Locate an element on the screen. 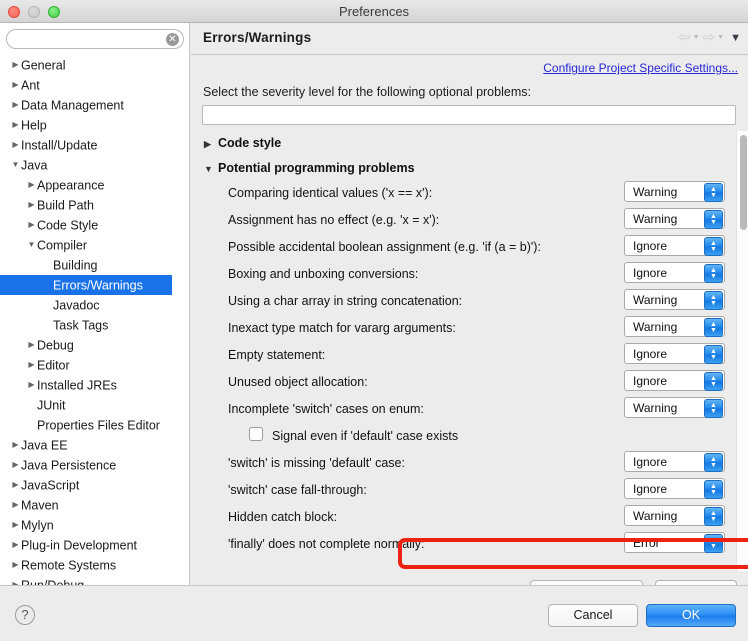  sidebar-item-mylyn: ▶ Mylyn is located at coordinates (93, 525).